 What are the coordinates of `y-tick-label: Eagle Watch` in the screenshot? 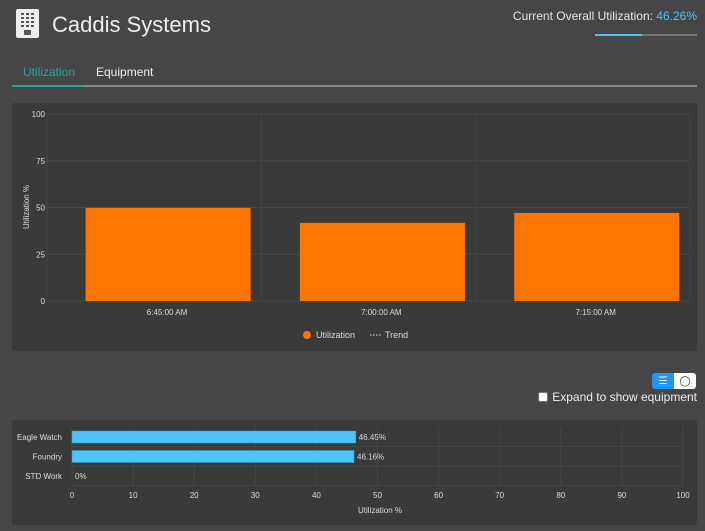 It's located at (39, 437).